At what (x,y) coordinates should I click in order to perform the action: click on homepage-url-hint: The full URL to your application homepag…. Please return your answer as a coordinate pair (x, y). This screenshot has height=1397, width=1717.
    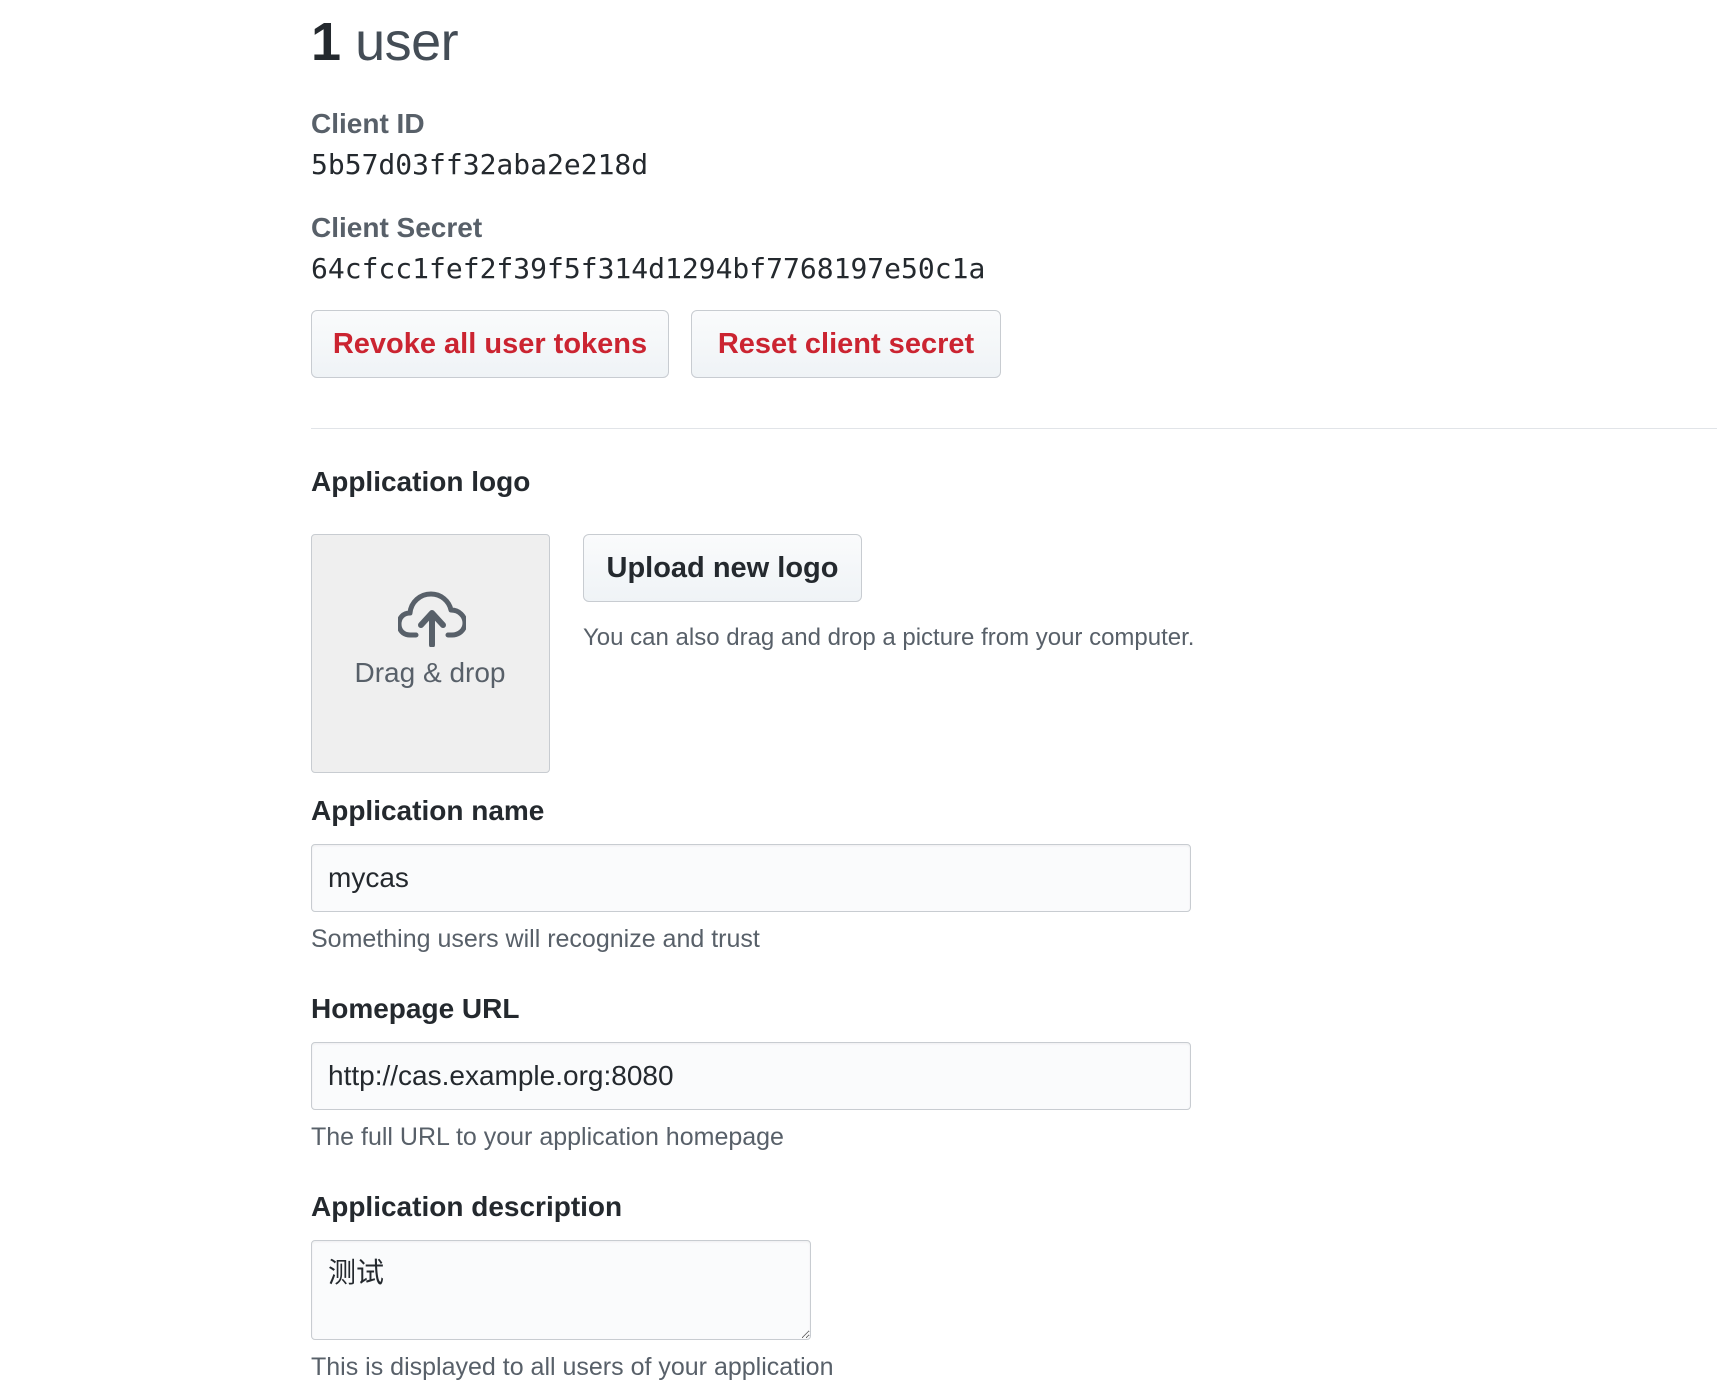
    Looking at the image, I should click on (547, 1137).